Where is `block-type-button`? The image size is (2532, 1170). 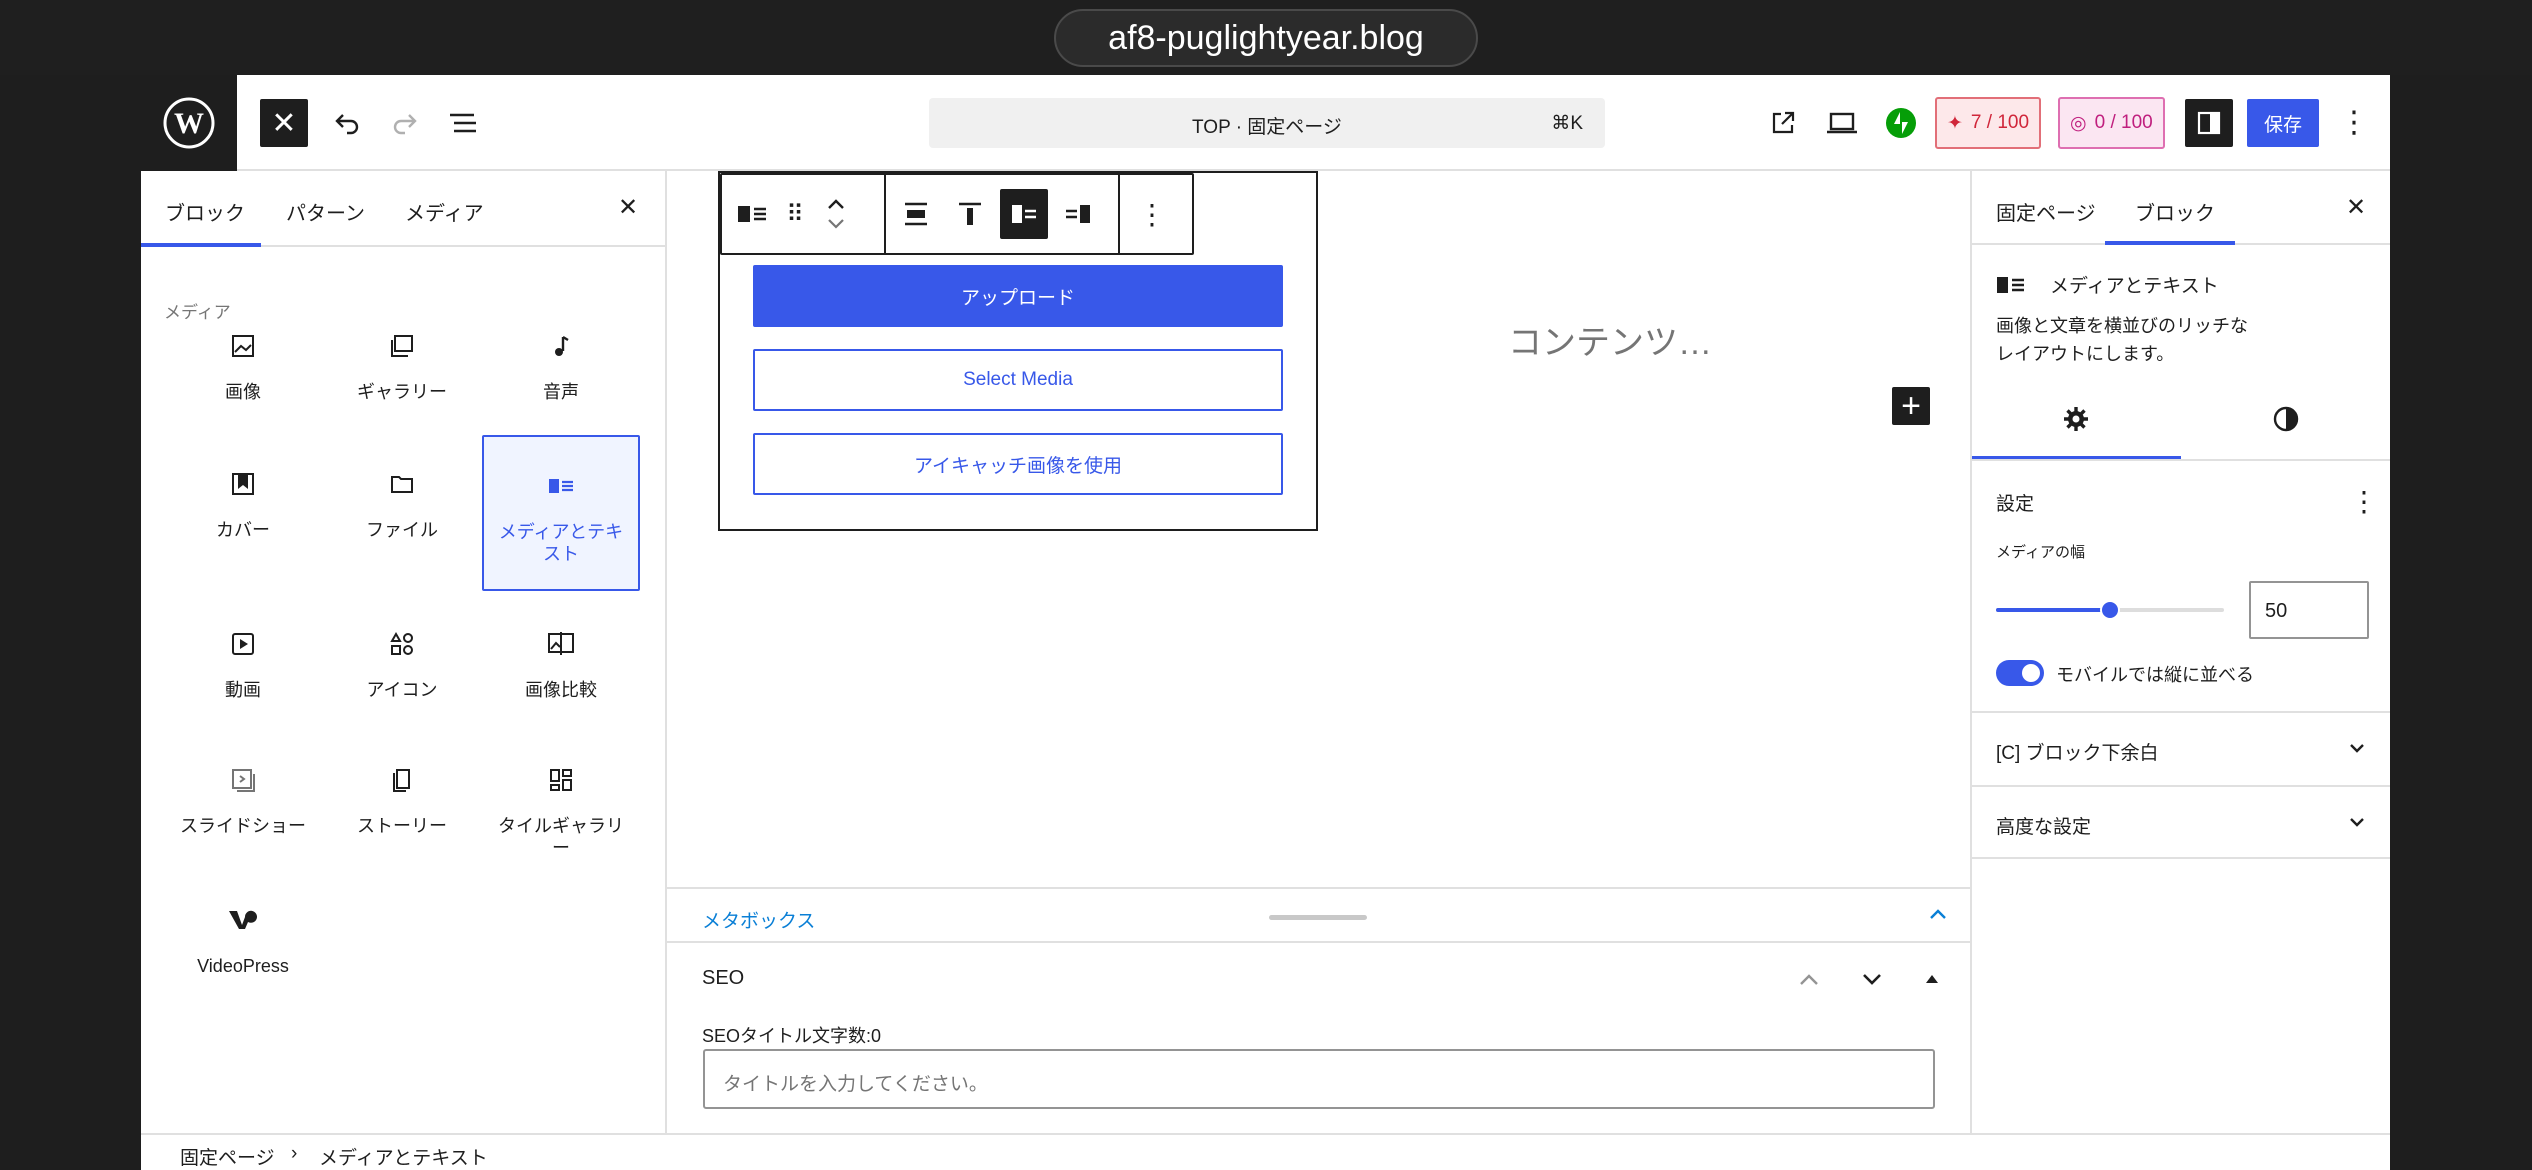
block-type-button is located at coordinates (752, 214).